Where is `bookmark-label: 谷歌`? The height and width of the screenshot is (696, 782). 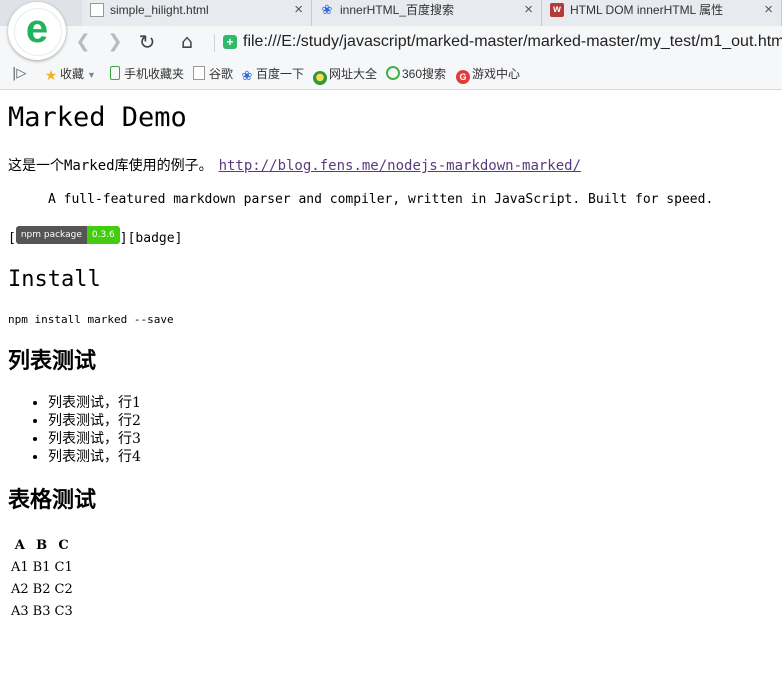
bookmark-label: 谷歌 is located at coordinates (221, 74).